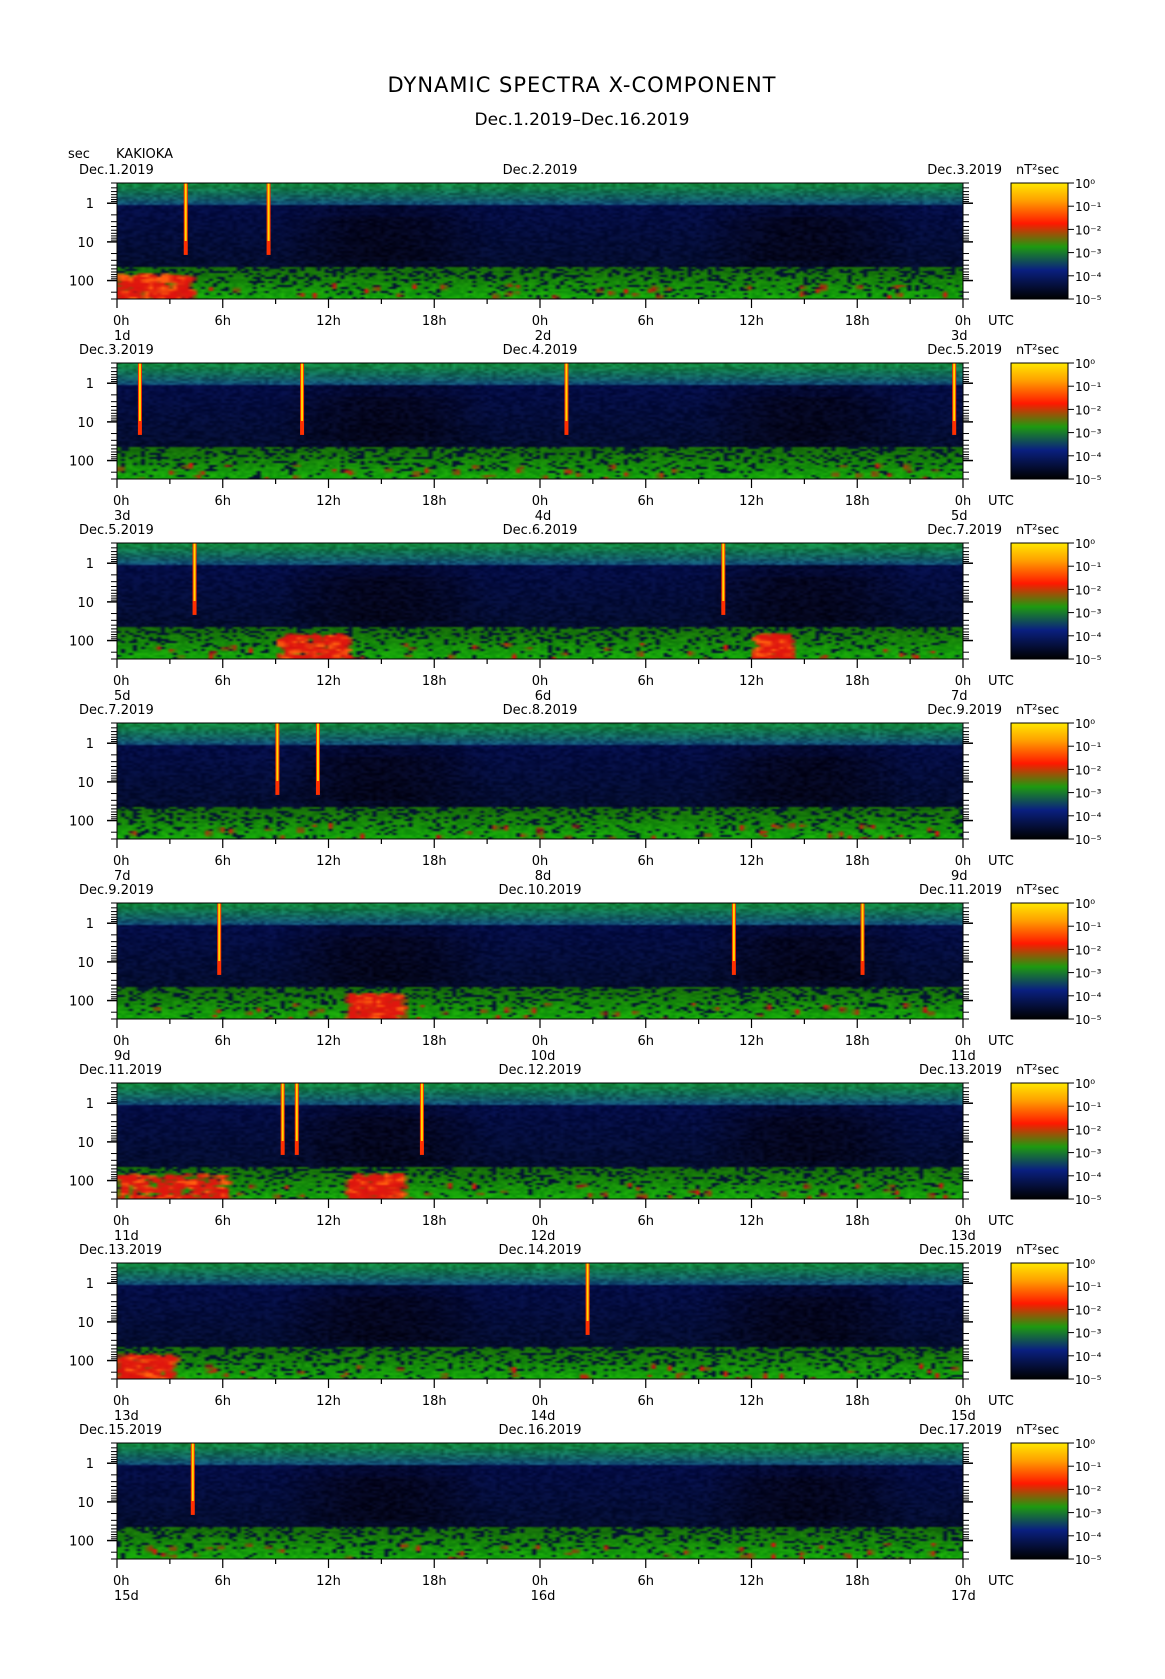  What do you see at coordinates (90, 204) in the screenshot?
I see `y-tick-label: 1` at bounding box center [90, 204].